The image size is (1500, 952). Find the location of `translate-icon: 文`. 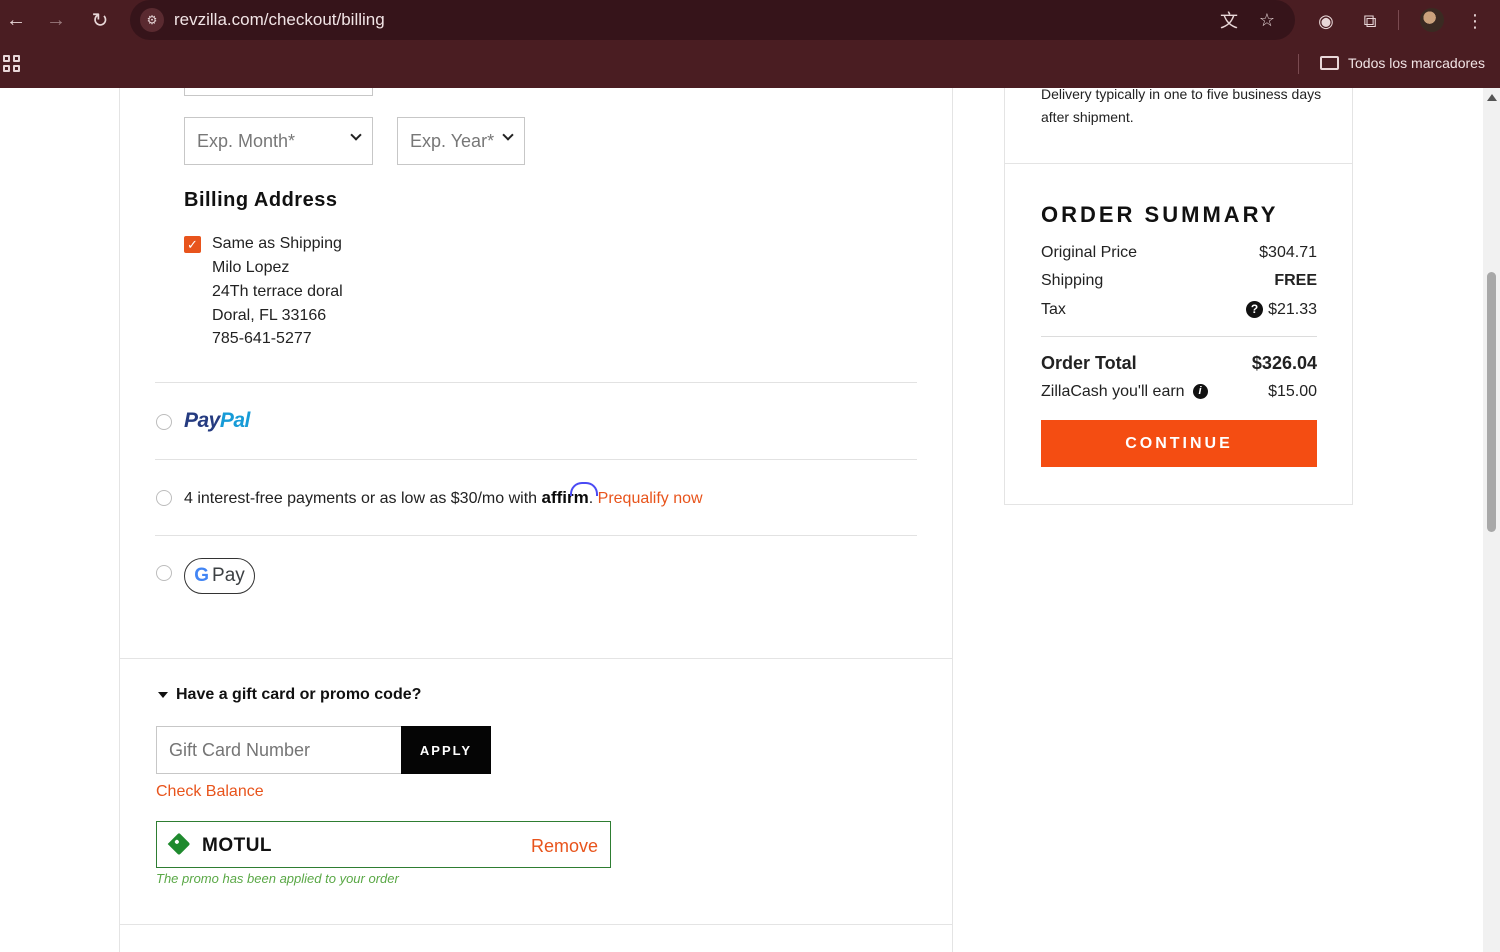

translate-icon: 文 is located at coordinates (1229, 20).